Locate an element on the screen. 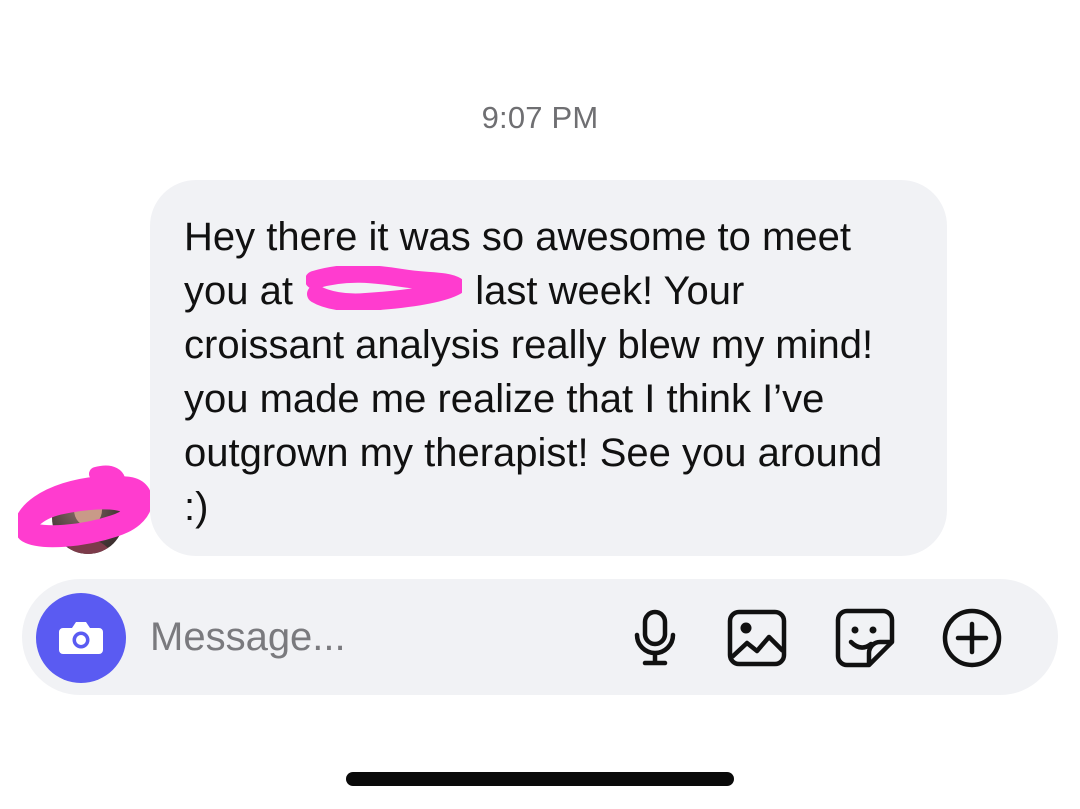  message-composer is located at coordinates (540, 637).